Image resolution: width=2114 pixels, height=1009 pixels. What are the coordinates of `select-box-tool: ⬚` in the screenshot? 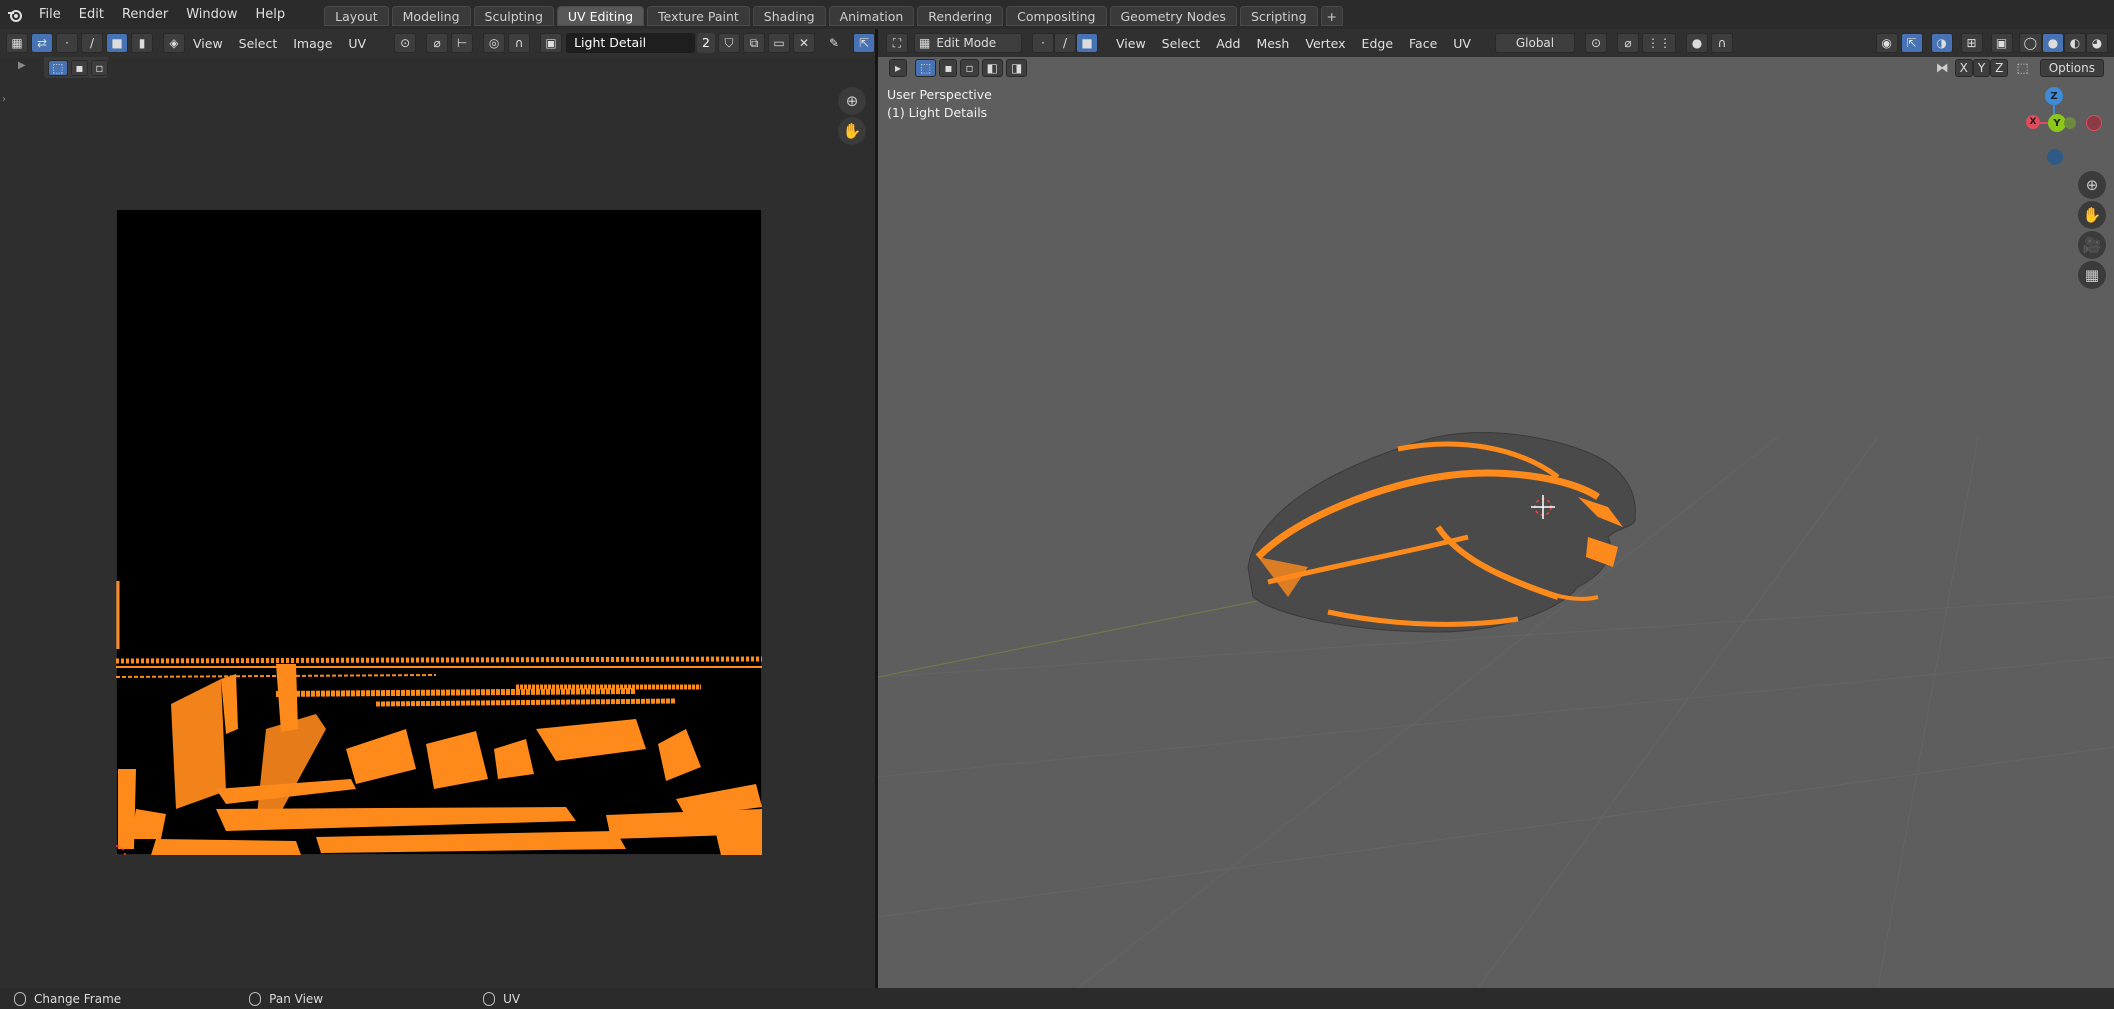 It's located at (58, 67).